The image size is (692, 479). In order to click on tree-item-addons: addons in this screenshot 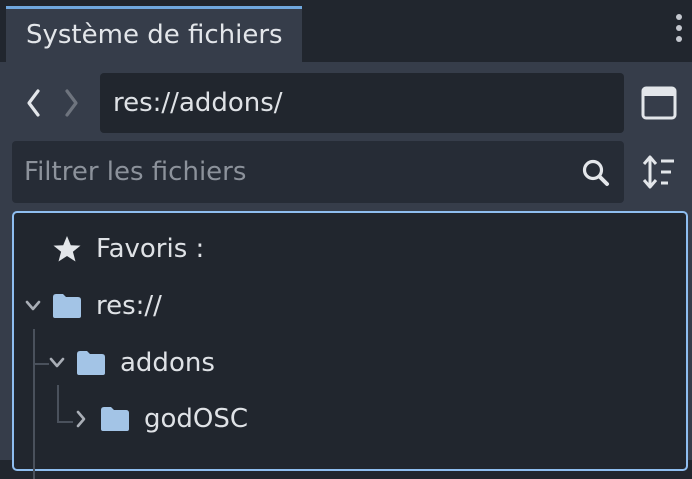, I will do `click(350, 363)`.